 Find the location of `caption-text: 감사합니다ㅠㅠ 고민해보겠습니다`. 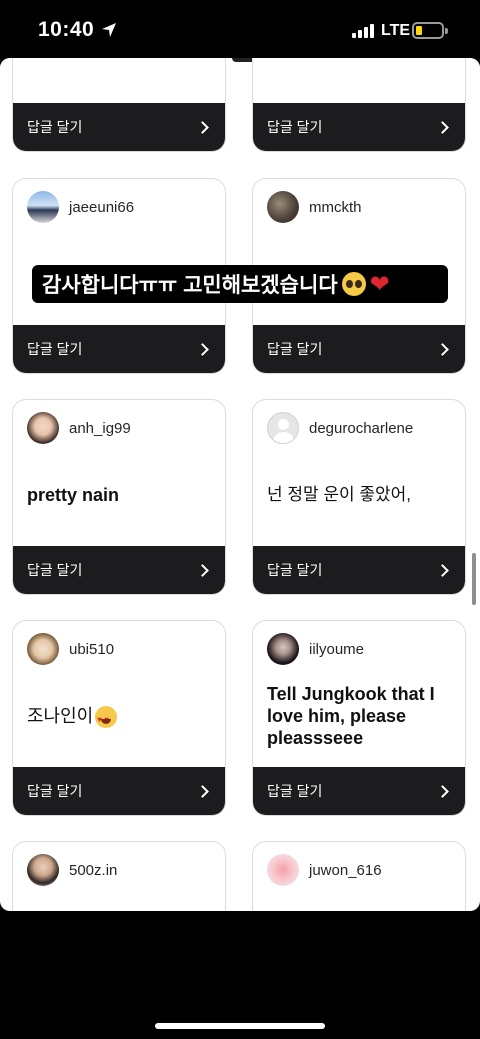

caption-text: 감사합니다ㅠㅠ 고민해보겠습니다 is located at coordinates (190, 285).